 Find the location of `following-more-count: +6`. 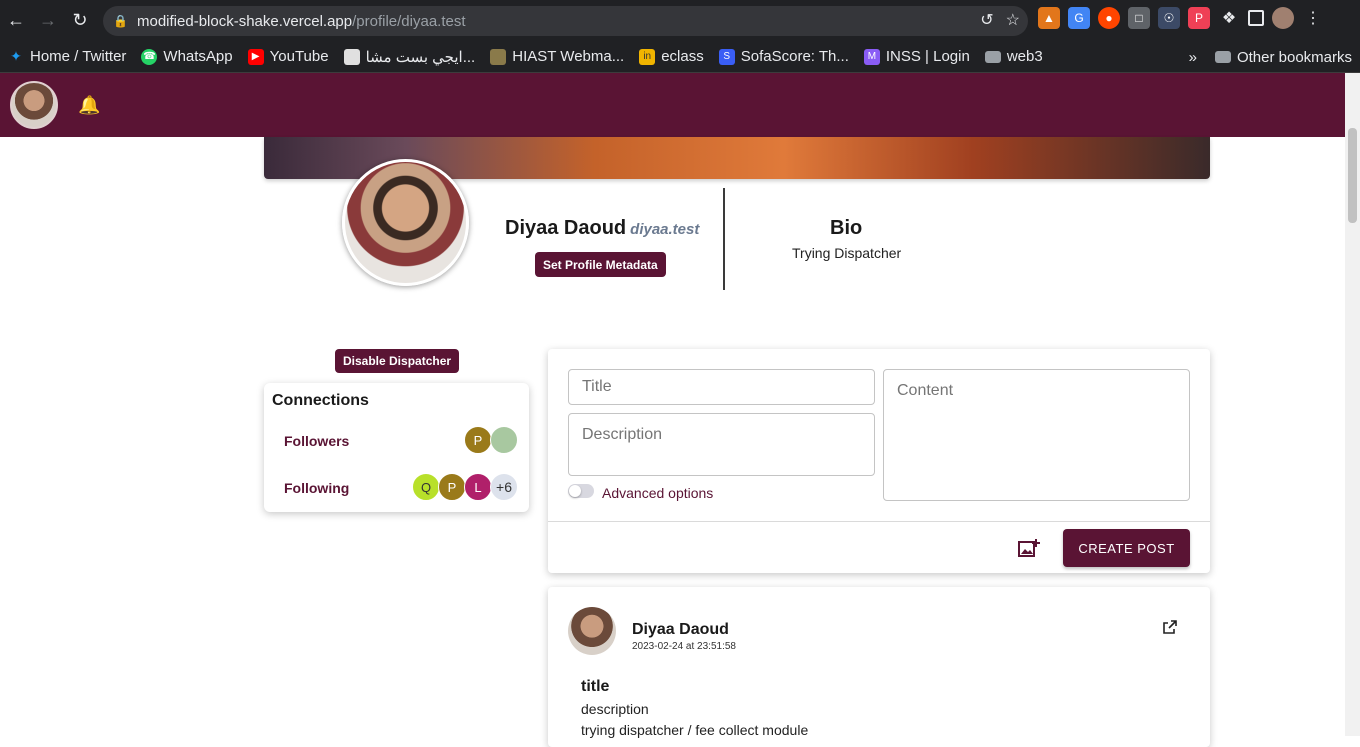

following-more-count: +6 is located at coordinates (504, 487).